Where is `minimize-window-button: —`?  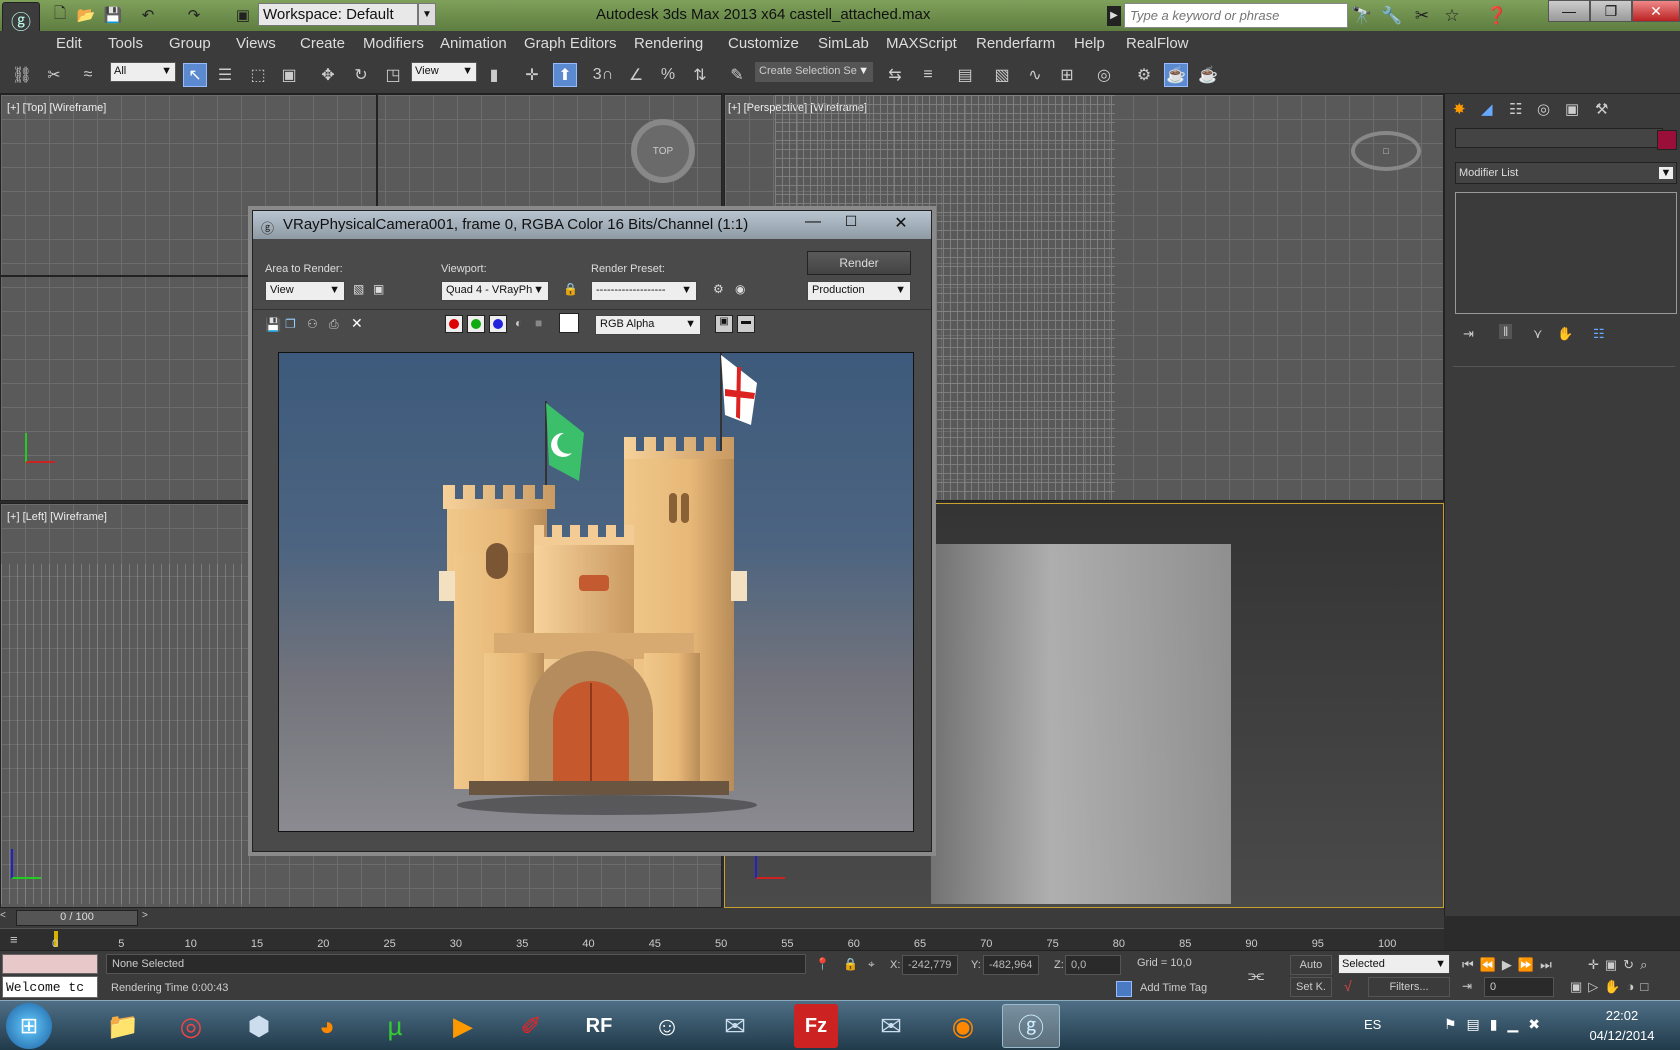 minimize-window-button: — is located at coordinates (1569, 11).